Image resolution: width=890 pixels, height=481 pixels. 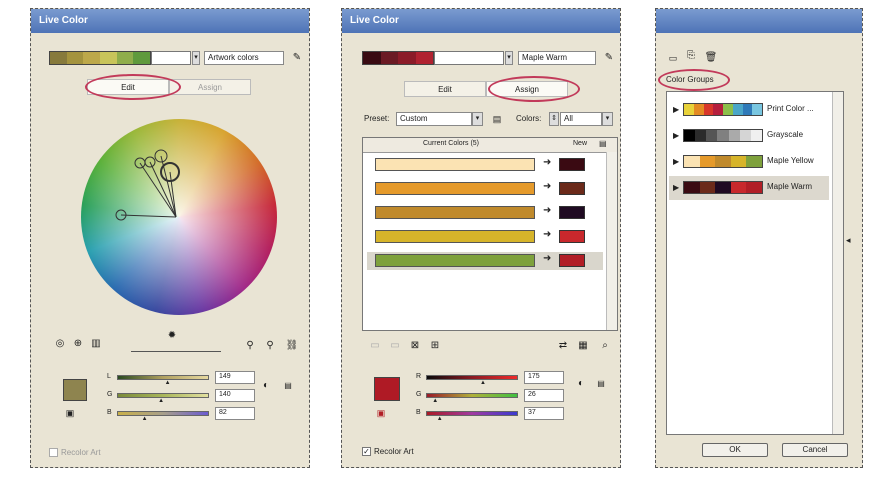 What do you see at coordinates (673, 58) in the screenshot?
I see `new-folder-icon: ▭` at bounding box center [673, 58].